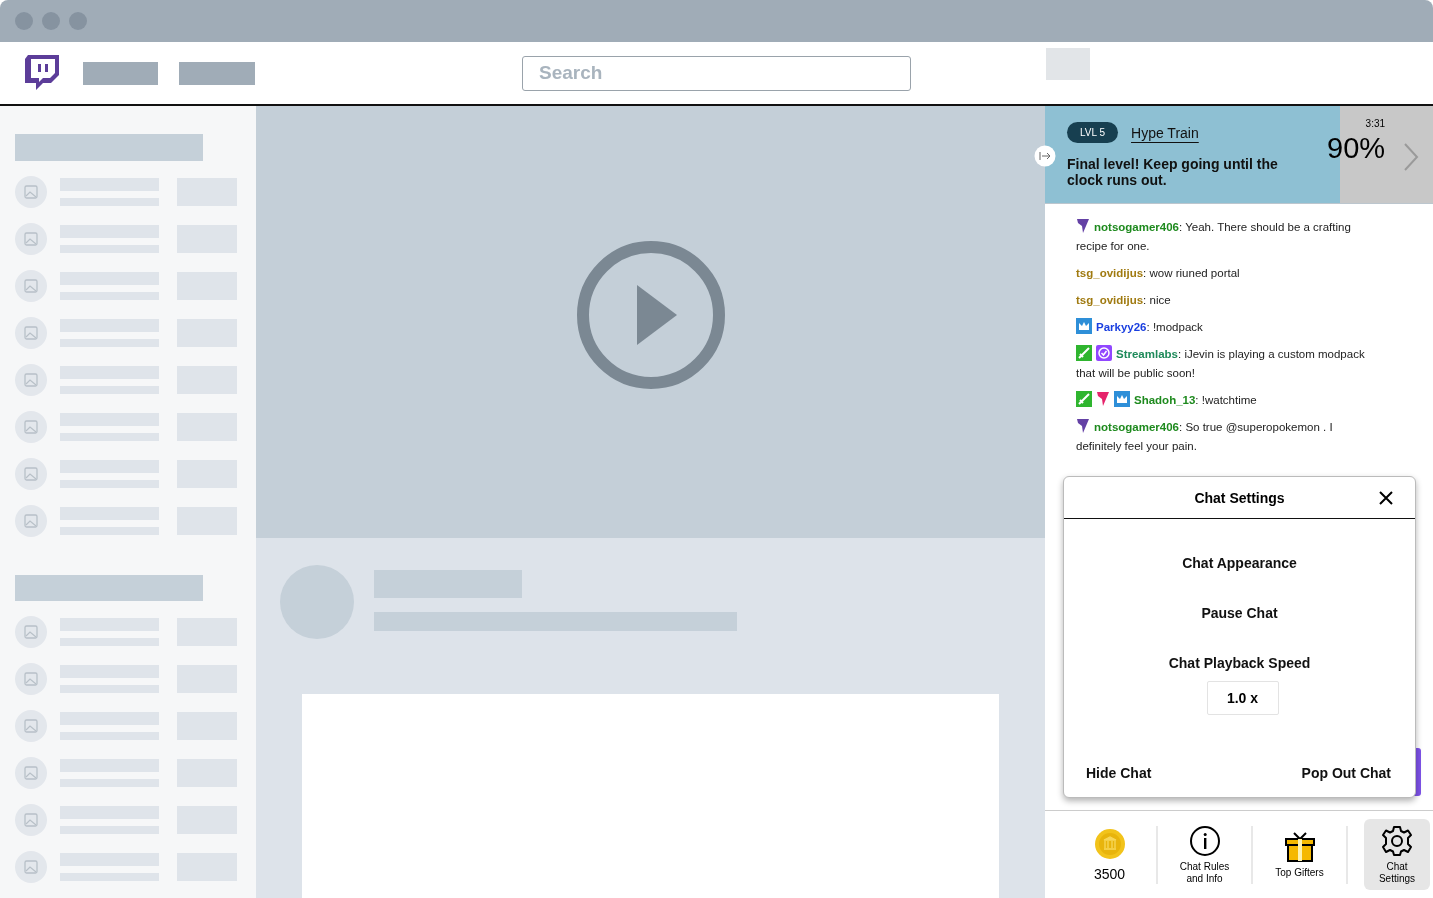 The height and width of the screenshot is (898, 1433). Describe the element at coordinates (1195, 400) in the screenshot. I see `chat-message: Shadoh_13: !watchtime` at that location.